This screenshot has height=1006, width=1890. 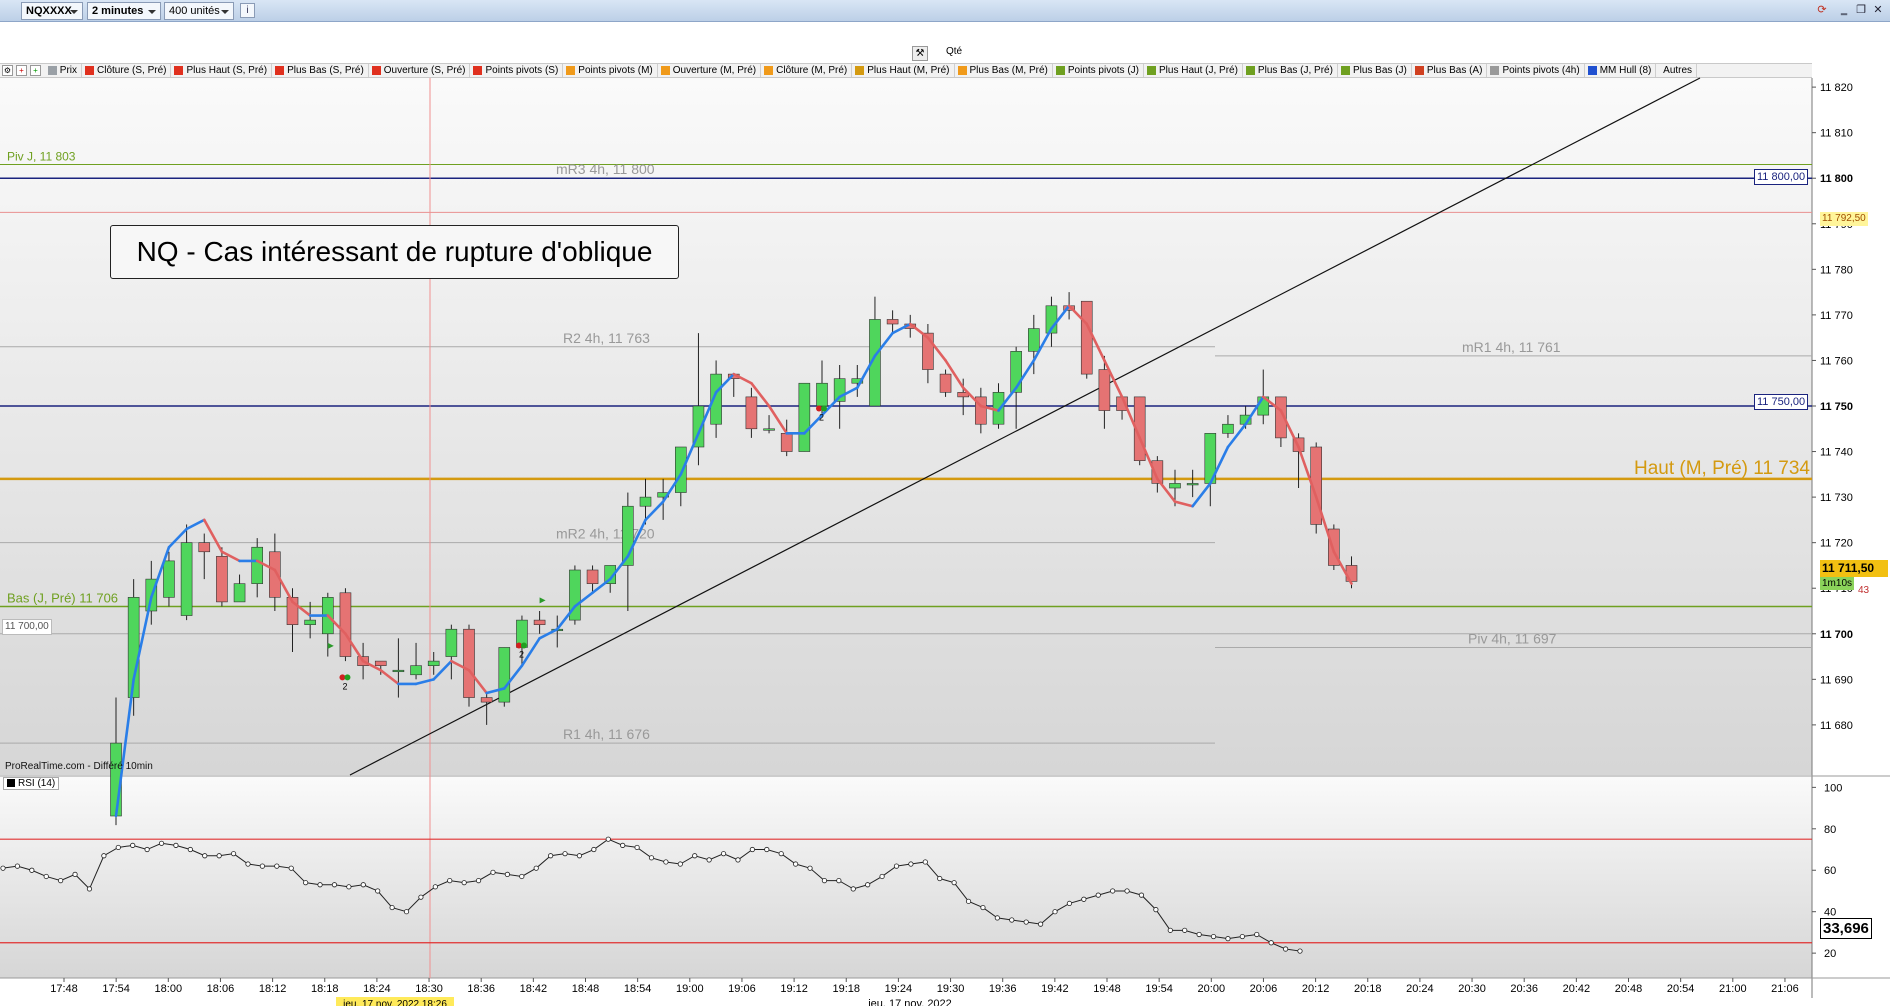 I want to click on time-axis-label: 18:30, so click(x=429, y=989).